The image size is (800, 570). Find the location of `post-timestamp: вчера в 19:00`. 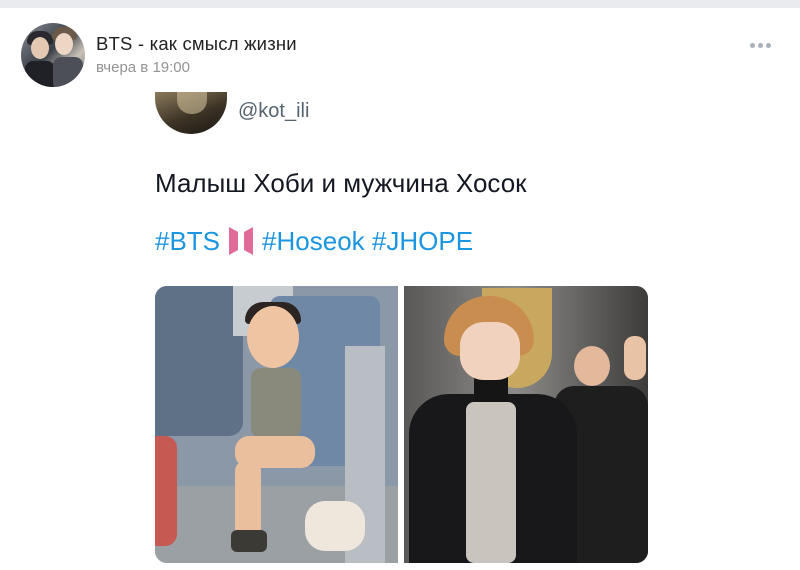

post-timestamp: вчера в 19:00 is located at coordinates (143, 67).